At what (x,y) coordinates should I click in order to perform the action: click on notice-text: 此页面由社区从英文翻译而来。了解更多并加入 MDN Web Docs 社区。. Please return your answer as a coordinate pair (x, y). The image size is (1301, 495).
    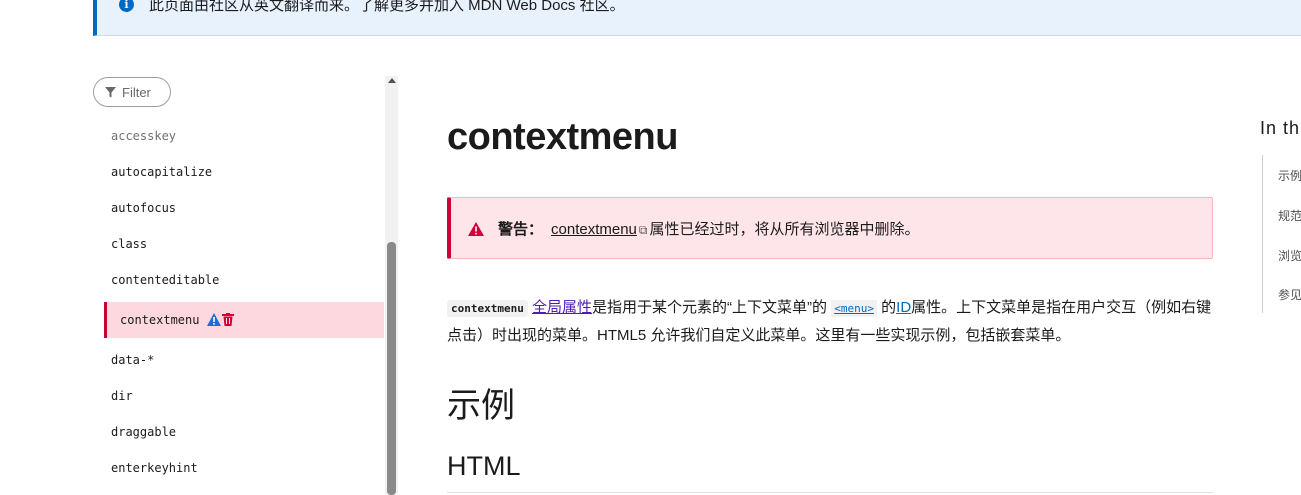
    Looking at the image, I should click on (387, 7).